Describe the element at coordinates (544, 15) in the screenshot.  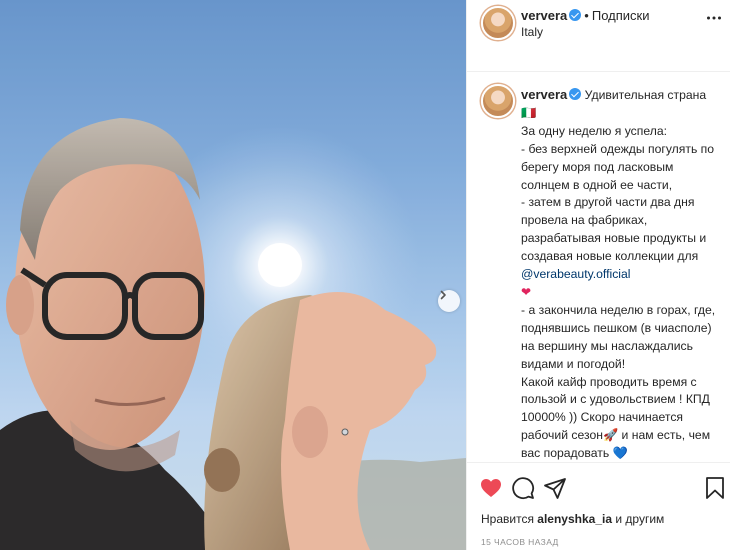
I see `username-link: ververa` at that location.